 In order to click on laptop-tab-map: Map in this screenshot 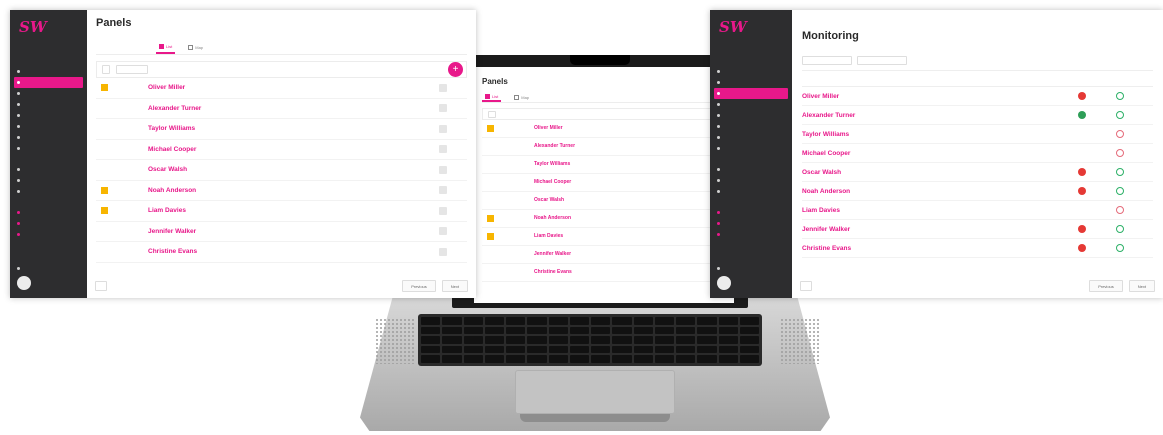, I will do `click(521, 97)`.